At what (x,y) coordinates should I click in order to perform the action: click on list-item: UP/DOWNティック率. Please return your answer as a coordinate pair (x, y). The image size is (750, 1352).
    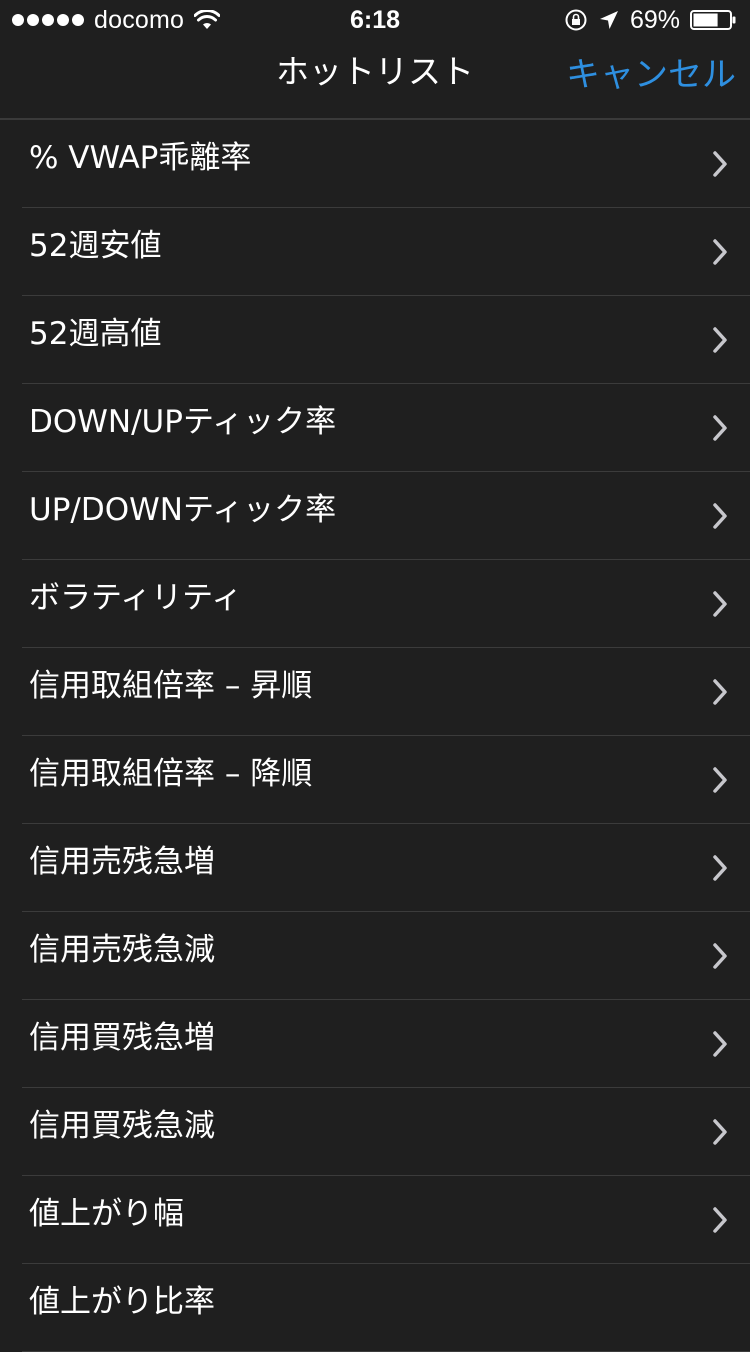
    Looking at the image, I should click on (375, 516).